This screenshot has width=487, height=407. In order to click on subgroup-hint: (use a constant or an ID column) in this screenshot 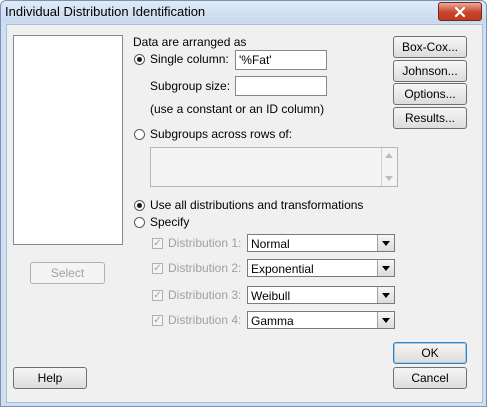, I will do `click(237, 109)`.